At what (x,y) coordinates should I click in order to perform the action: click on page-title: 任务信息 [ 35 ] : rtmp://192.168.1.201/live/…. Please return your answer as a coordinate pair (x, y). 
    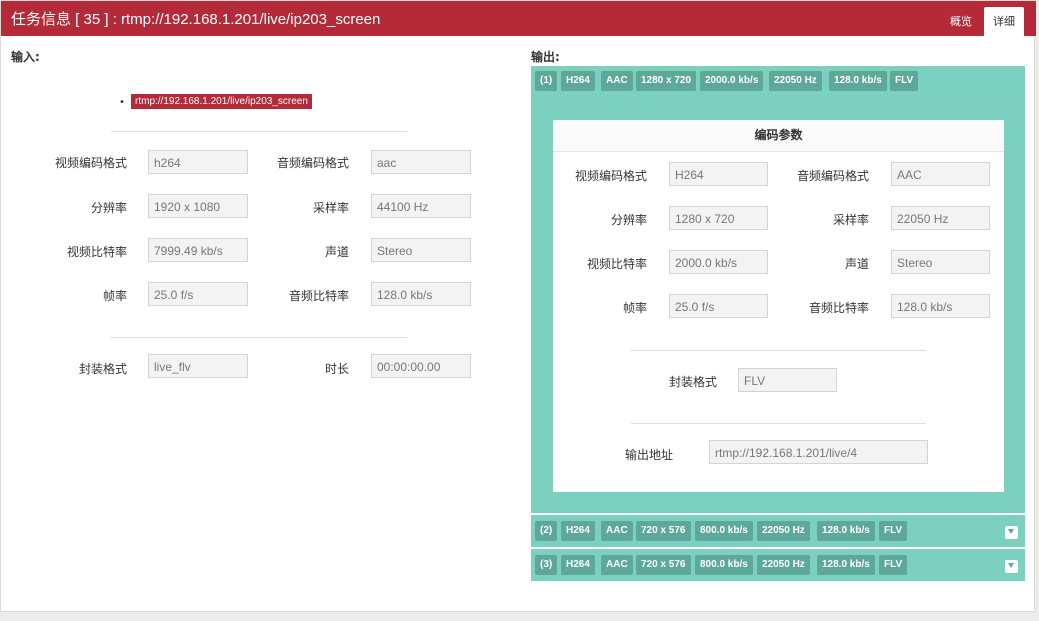
    Looking at the image, I should click on (196, 19).